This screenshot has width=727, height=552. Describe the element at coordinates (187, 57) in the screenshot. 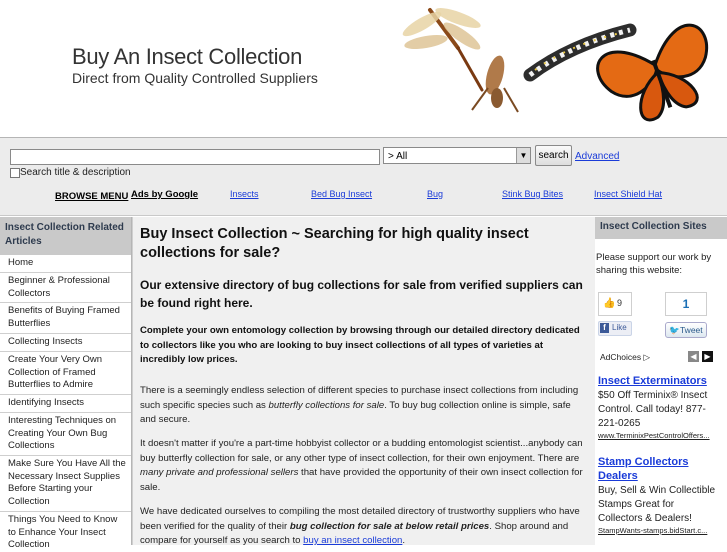

I see `site-title: Buy An Insect Collection` at that location.